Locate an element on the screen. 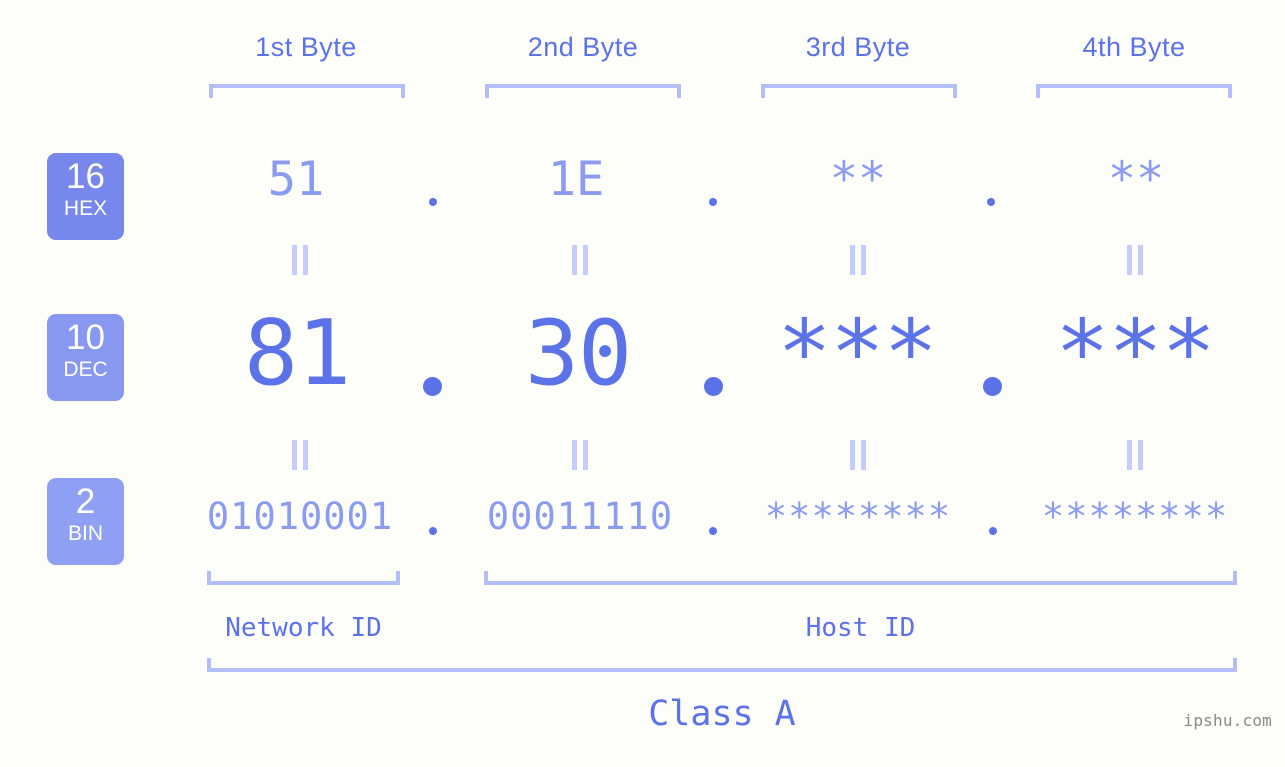 The image size is (1285, 767). byte-header-4: 4th Byte is located at coordinates (1134, 47).